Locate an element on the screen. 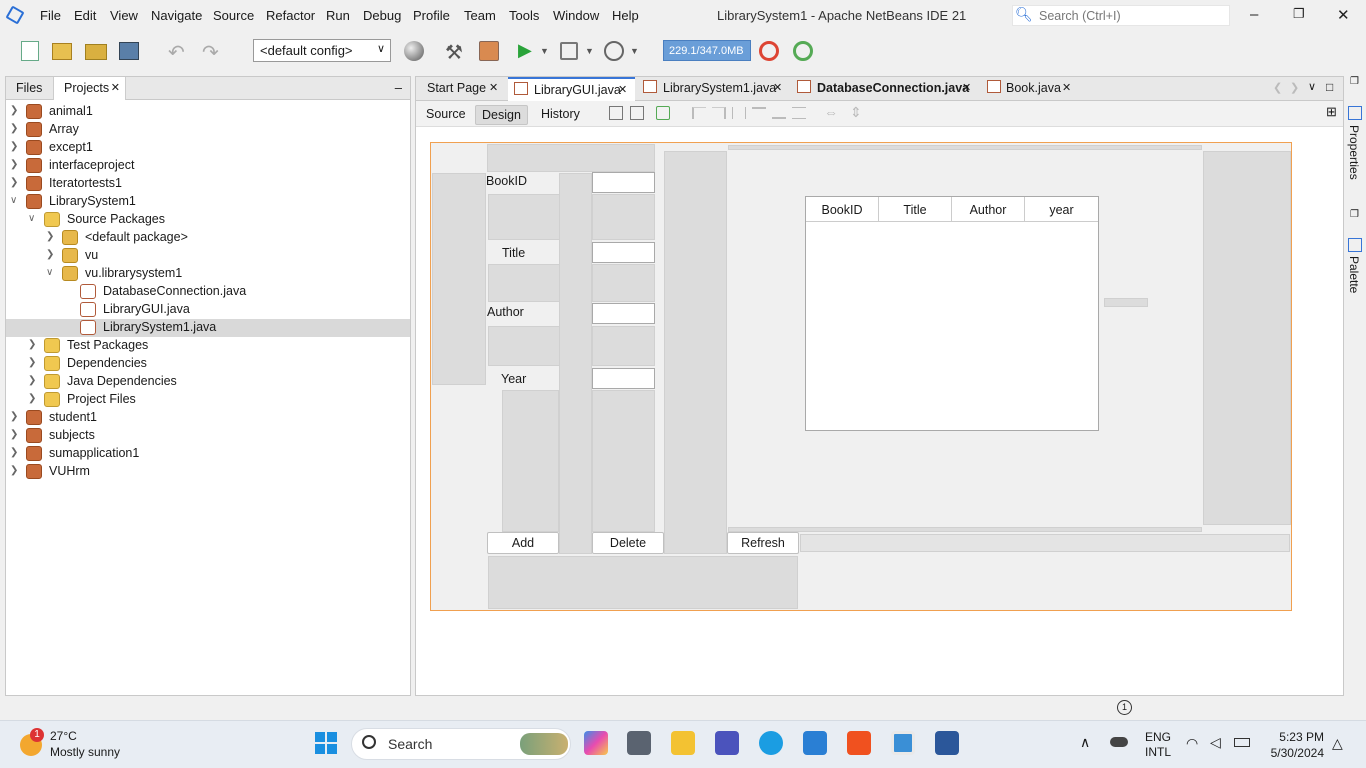  taskbar-search: Search is located at coordinates (461, 744).